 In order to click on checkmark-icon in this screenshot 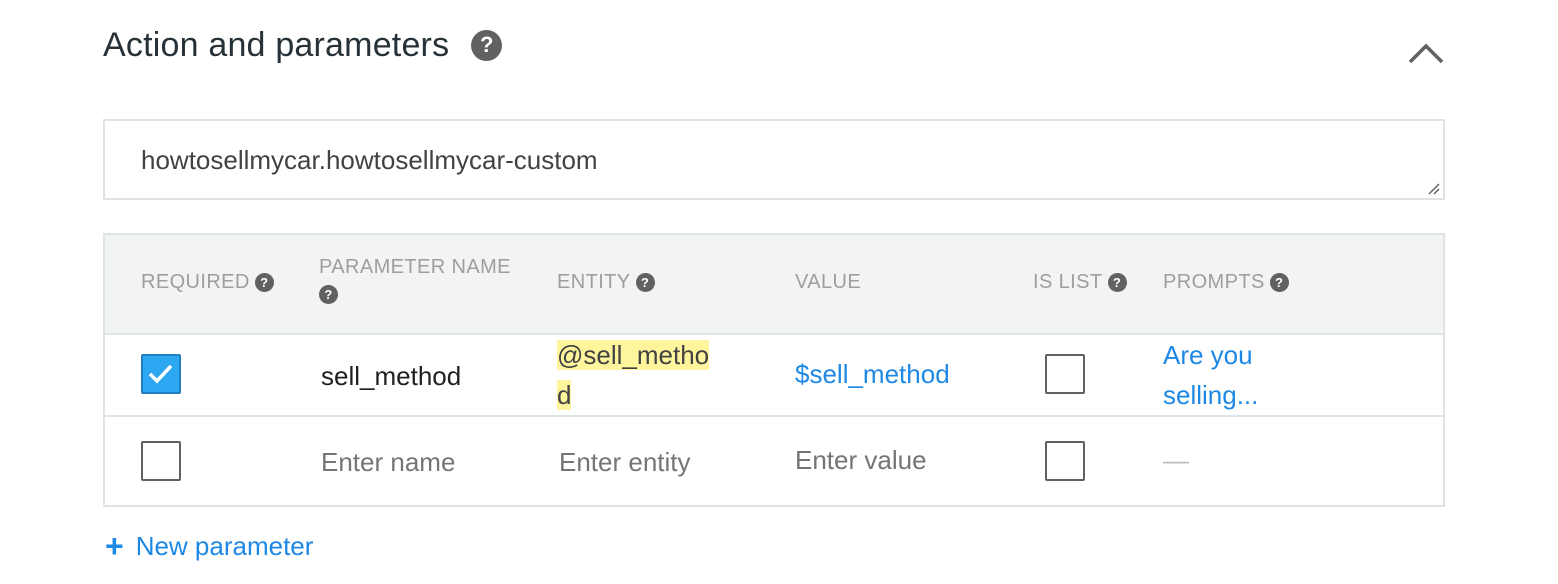, I will do `click(160, 374)`.